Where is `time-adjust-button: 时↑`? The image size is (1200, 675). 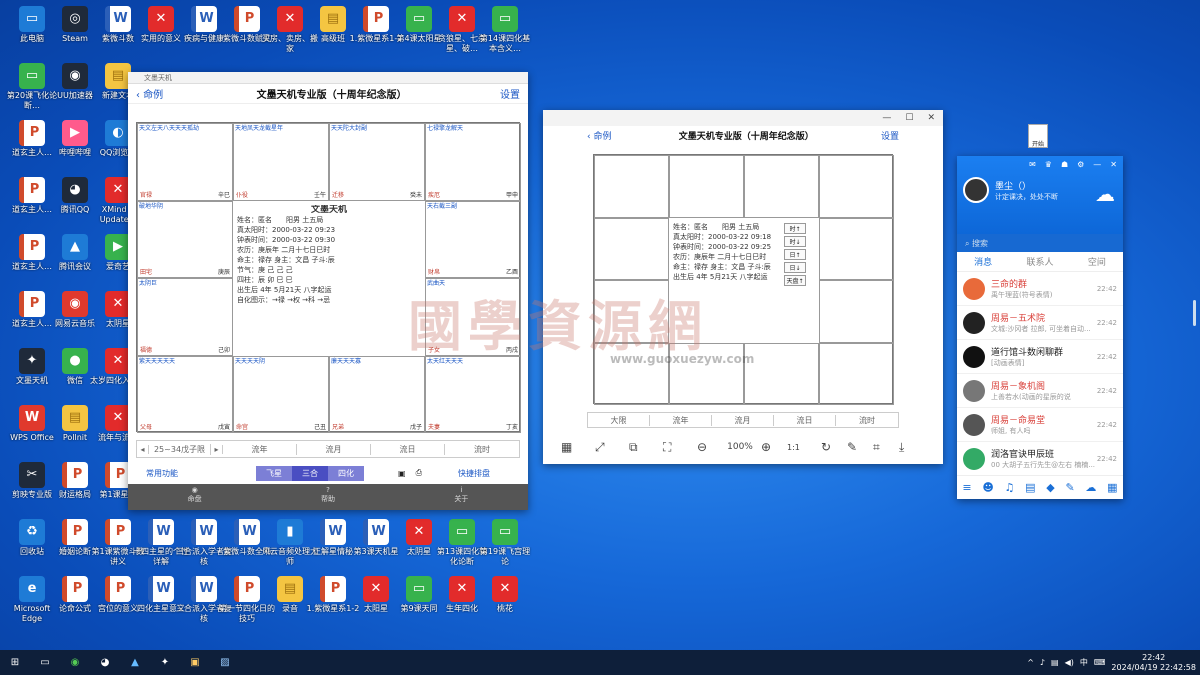
time-adjust-button: 时↑ is located at coordinates (795, 228).